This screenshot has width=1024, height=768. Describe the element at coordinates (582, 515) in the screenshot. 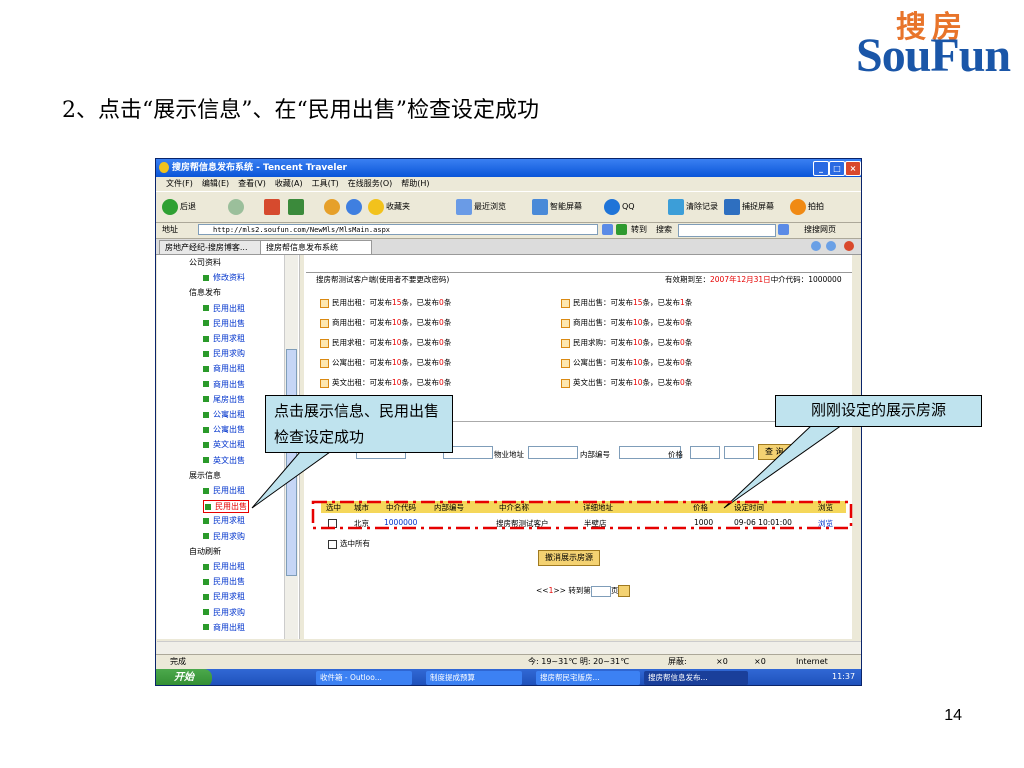

I see `highlight-box` at that location.